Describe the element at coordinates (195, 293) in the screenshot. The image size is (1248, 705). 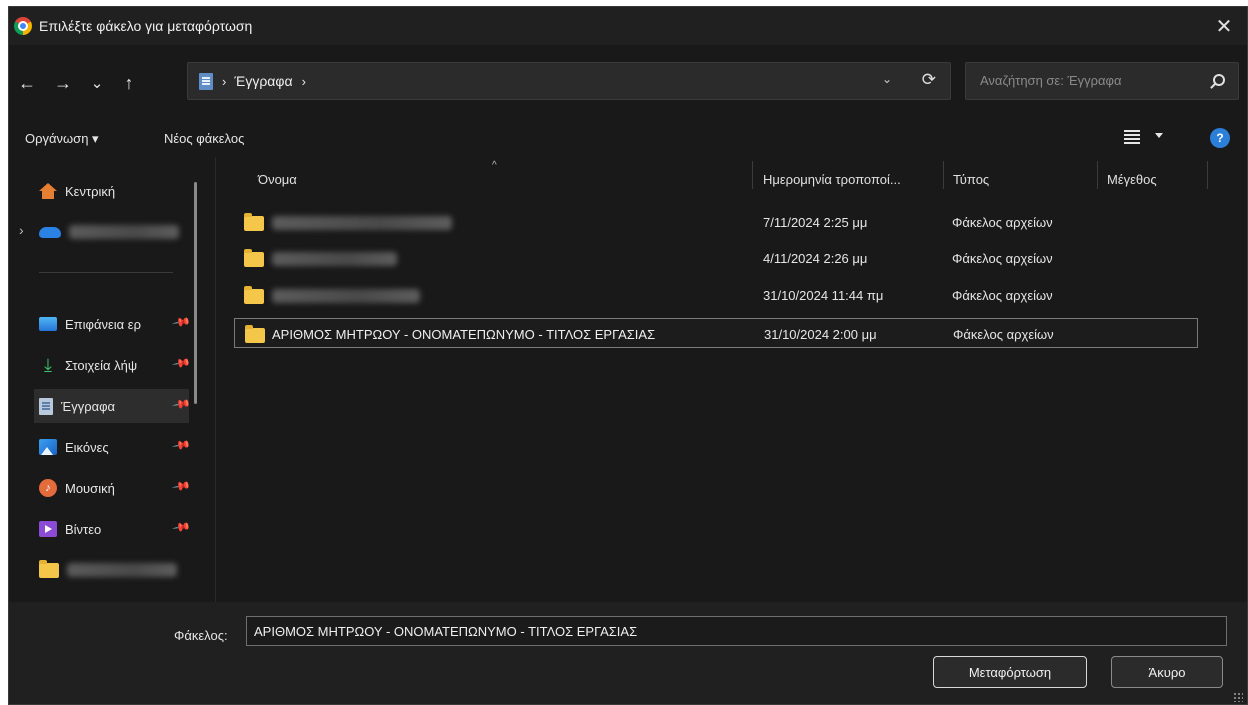
I see `sidebar-scrollbar` at that location.